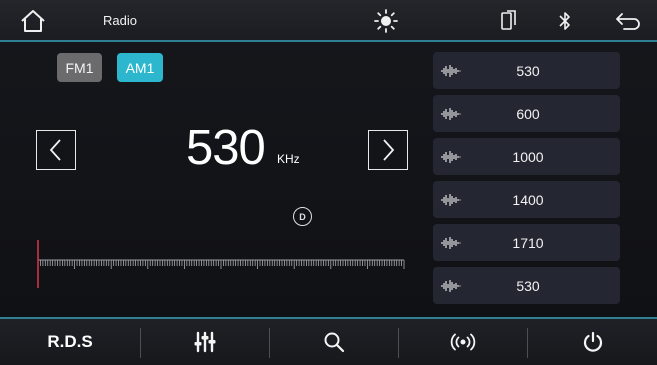  I want to click on preset-item-4: 1400, so click(526, 199).